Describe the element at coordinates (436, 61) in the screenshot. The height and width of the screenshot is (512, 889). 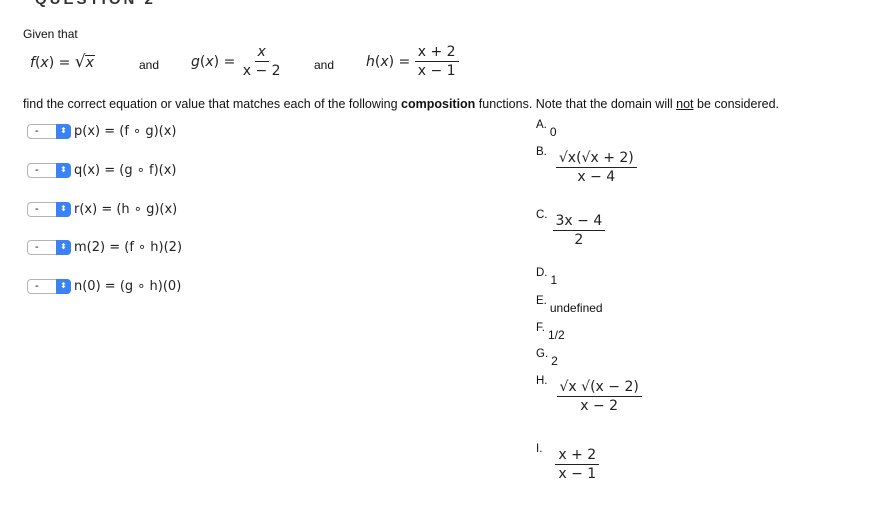
I see `h-fraction: x + 2 x − 1` at that location.